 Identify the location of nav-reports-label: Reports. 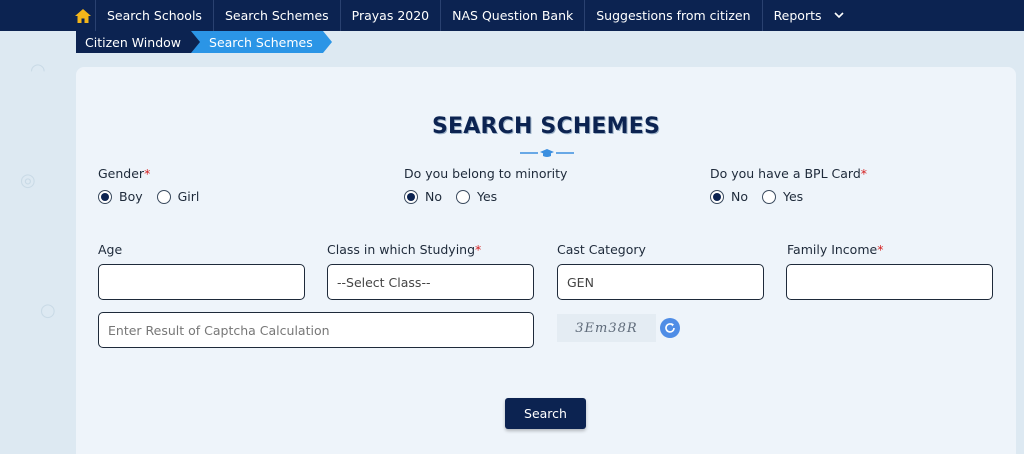
(797, 15).